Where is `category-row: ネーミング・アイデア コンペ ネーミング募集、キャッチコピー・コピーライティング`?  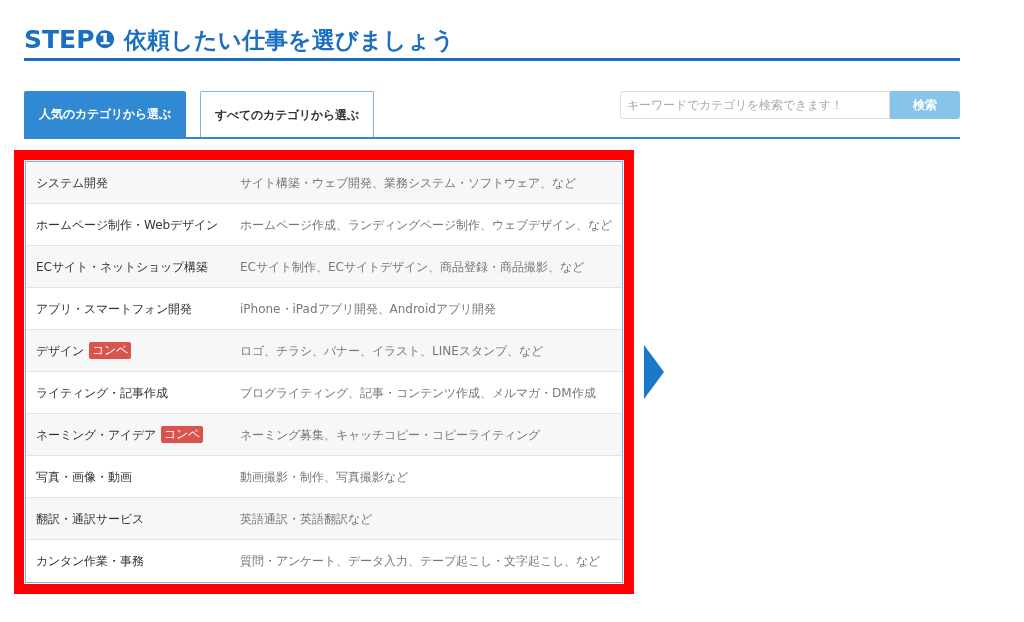 category-row: ネーミング・アイデア コンペ ネーミング募集、キャッチコピー・コピーライティング is located at coordinates (324, 435).